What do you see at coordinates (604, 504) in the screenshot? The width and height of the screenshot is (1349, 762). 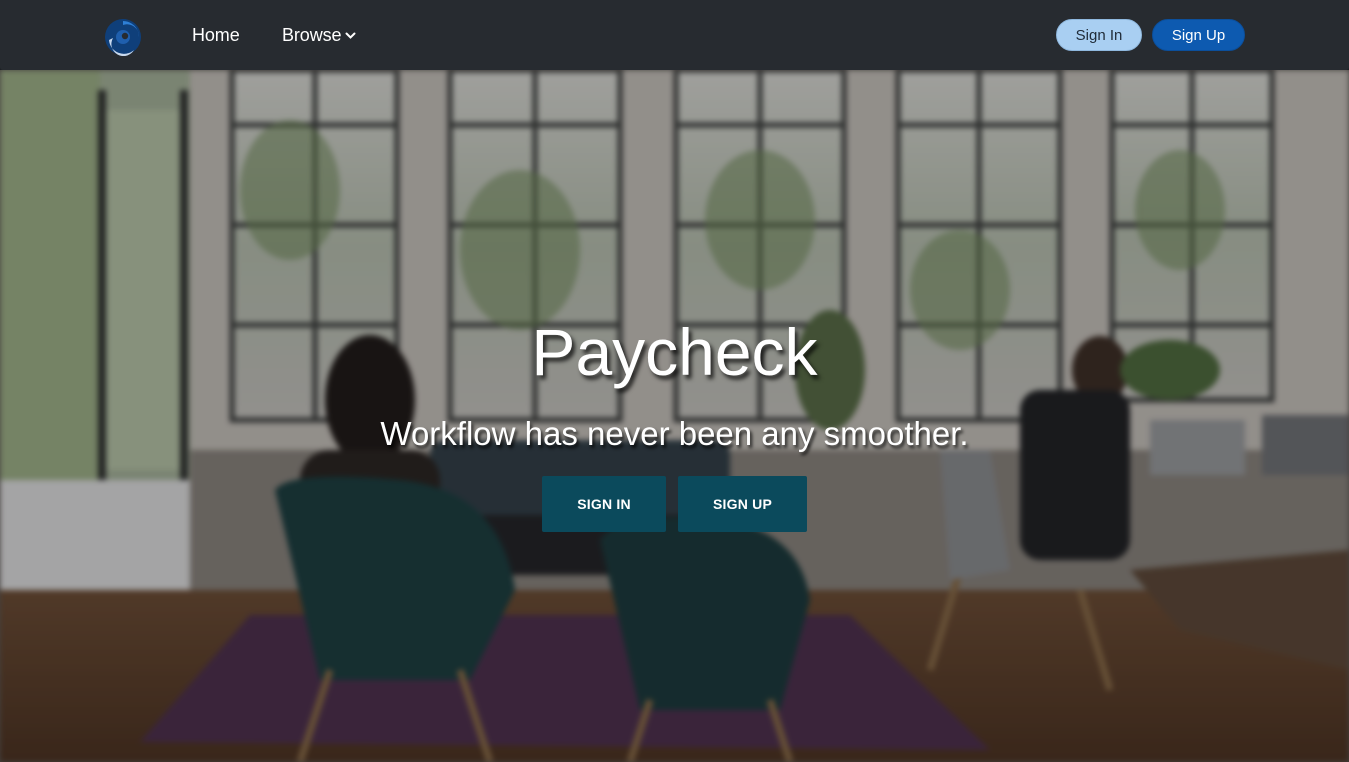 I see `hero-signin-button: SIGN IN` at bounding box center [604, 504].